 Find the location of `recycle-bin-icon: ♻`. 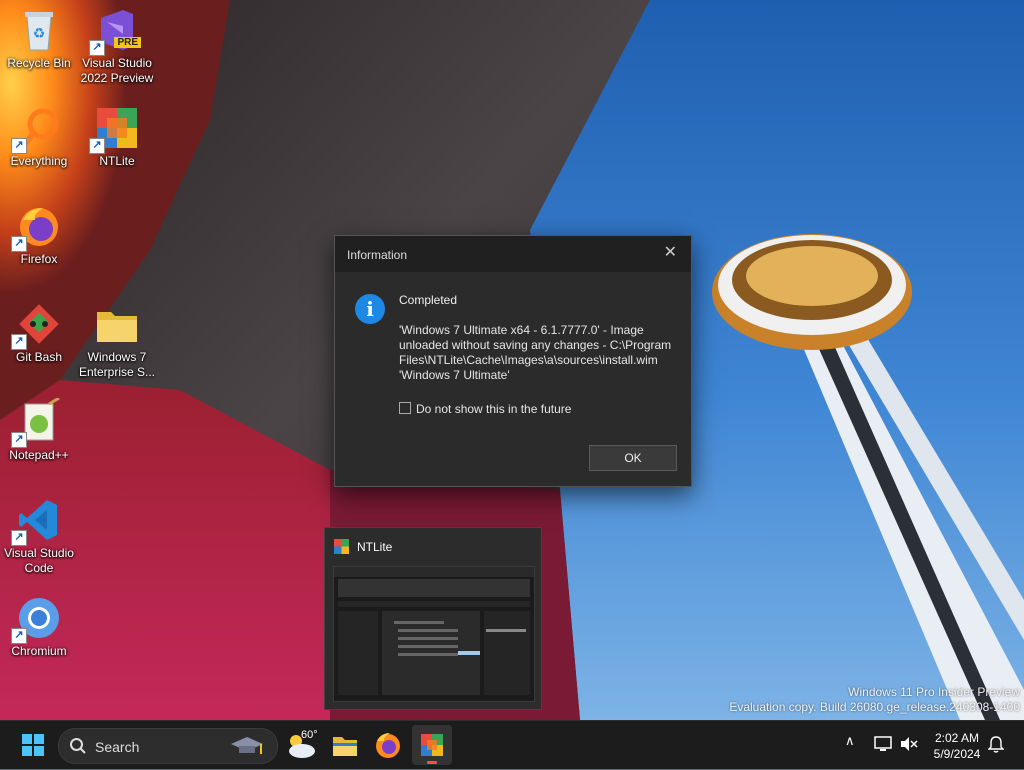

recycle-bin-icon: ♻ is located at coordinates (39, 30).